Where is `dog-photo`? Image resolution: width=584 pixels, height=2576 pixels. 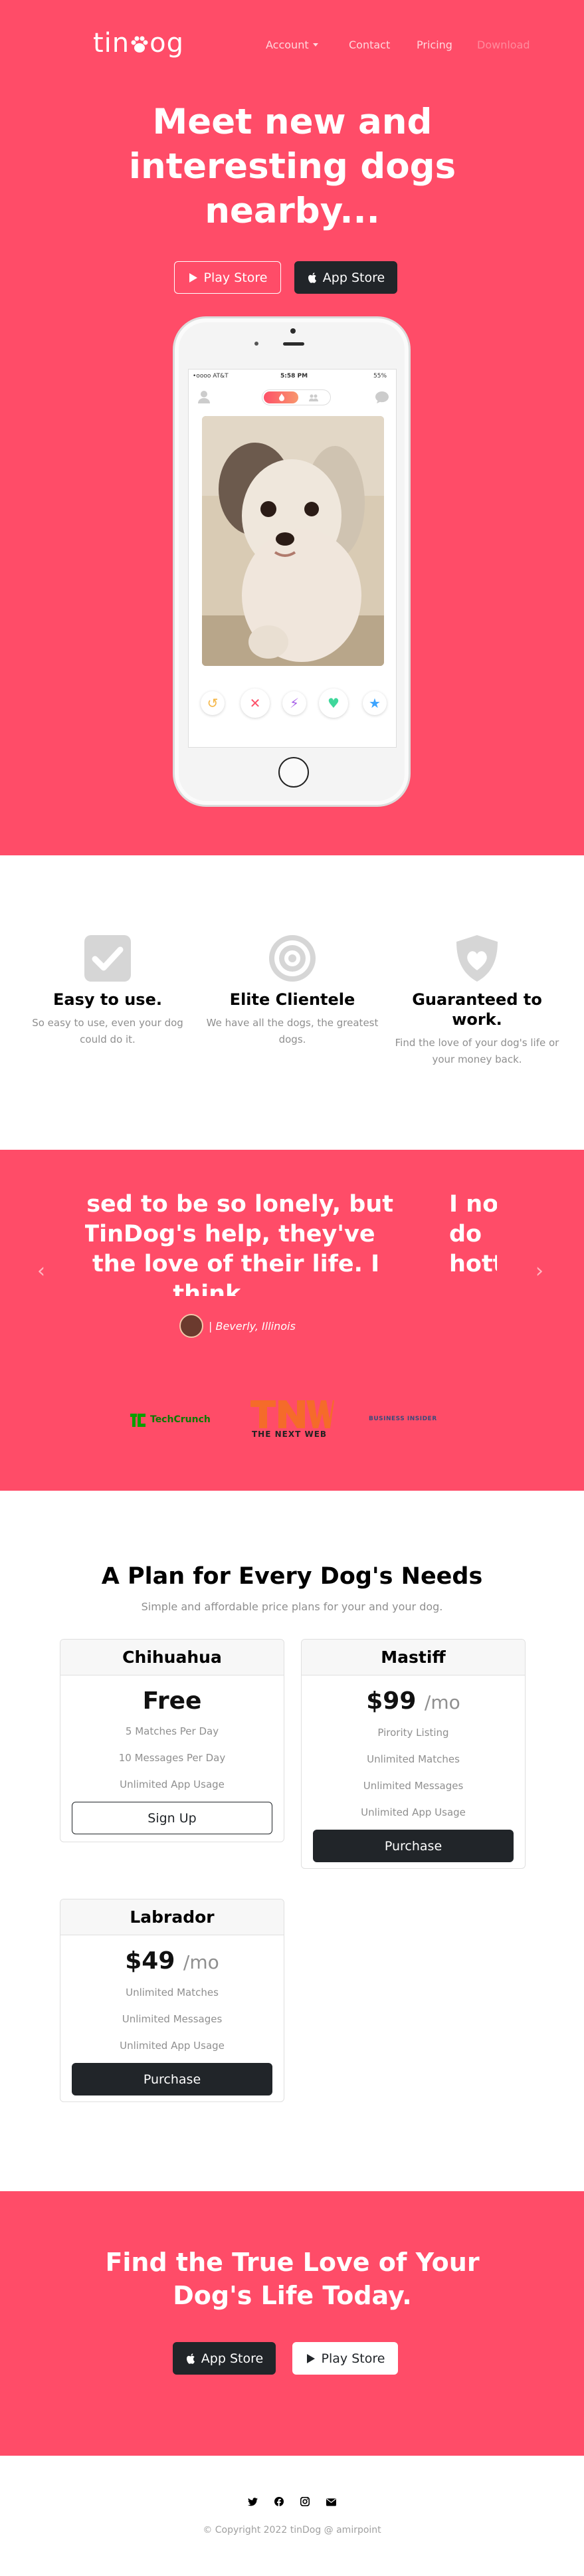 dog-photo is located at coordinates (293, 541).